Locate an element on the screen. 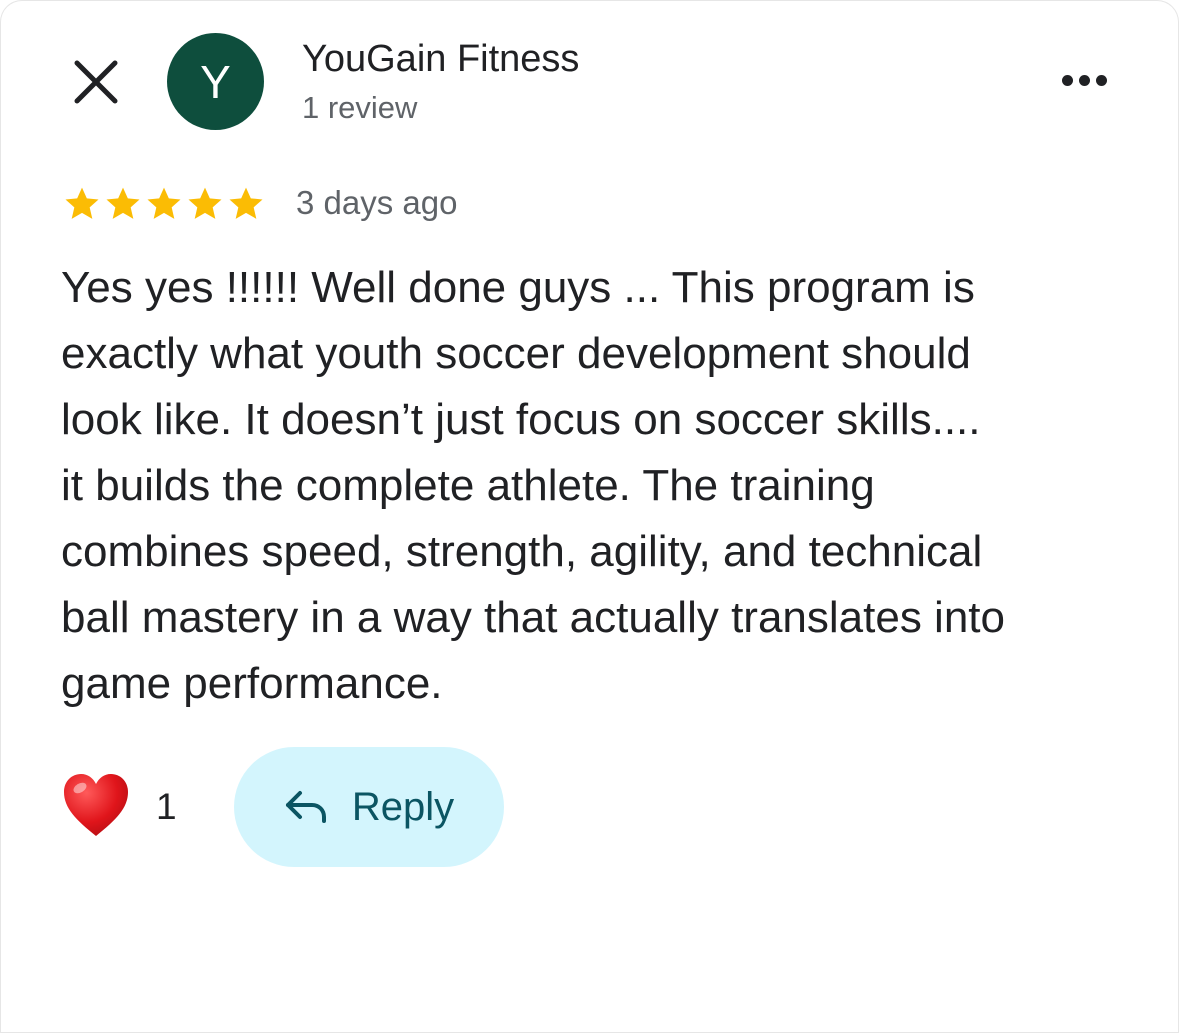  author-name: YouGain Fitness is located at coordinates (440, 59).